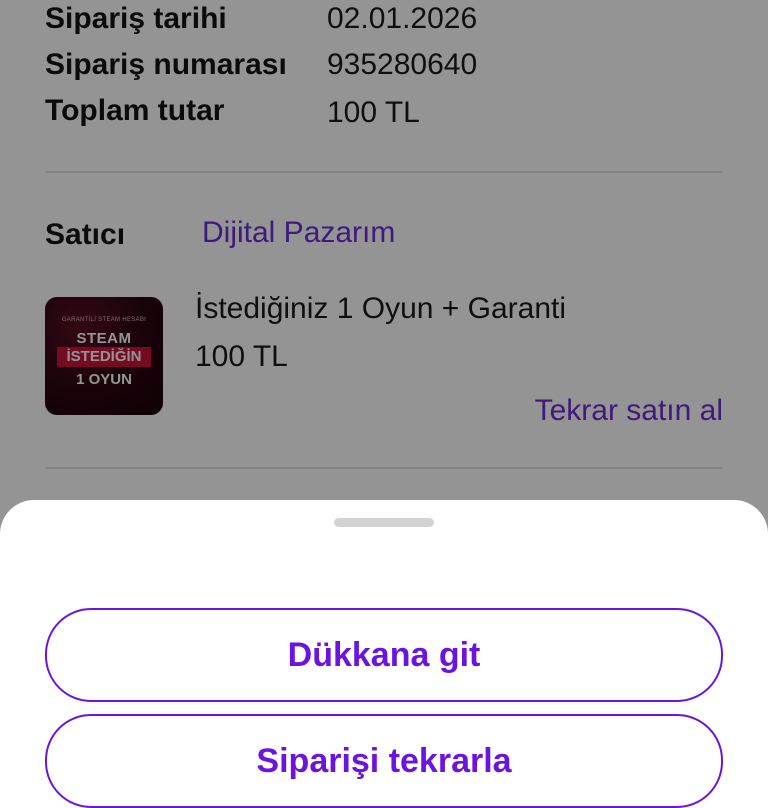  I want to click on drag-handle, so click(384, 522).